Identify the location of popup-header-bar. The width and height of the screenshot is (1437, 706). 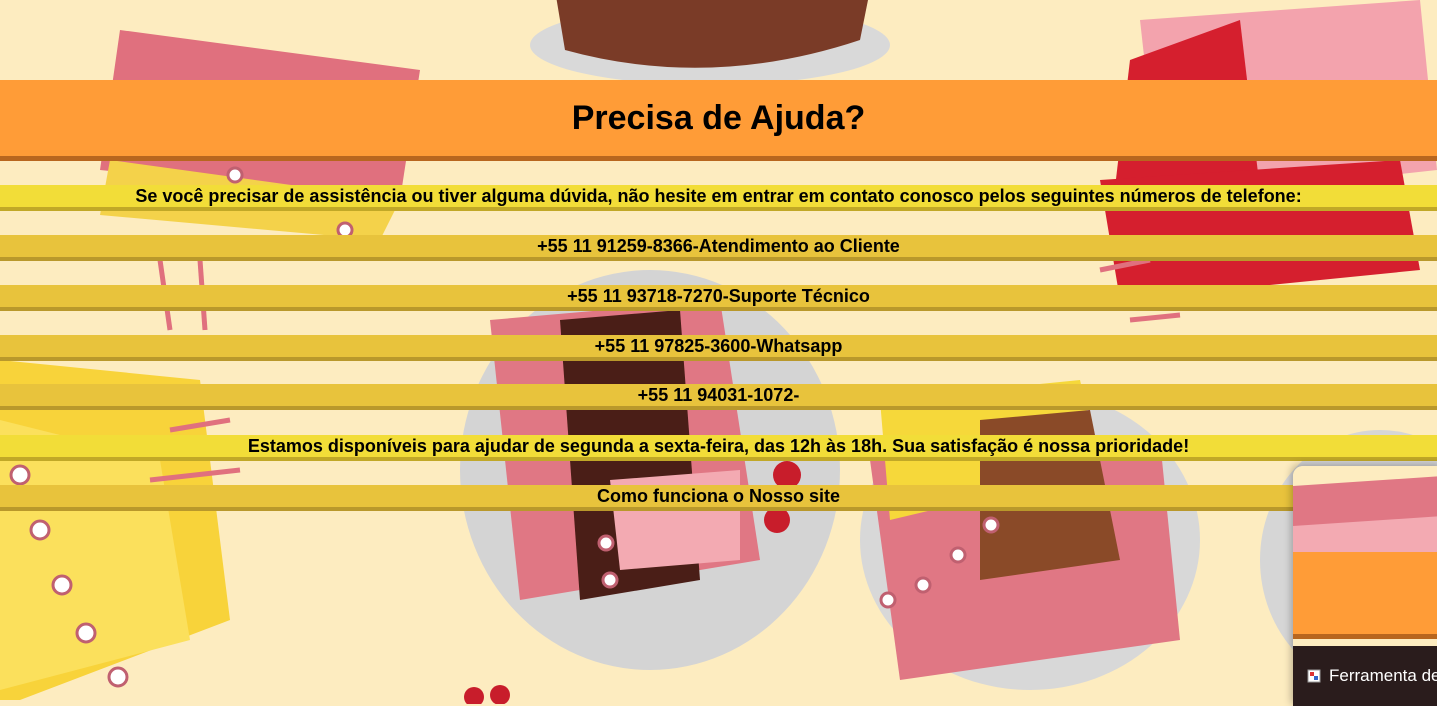
(1365, 595).